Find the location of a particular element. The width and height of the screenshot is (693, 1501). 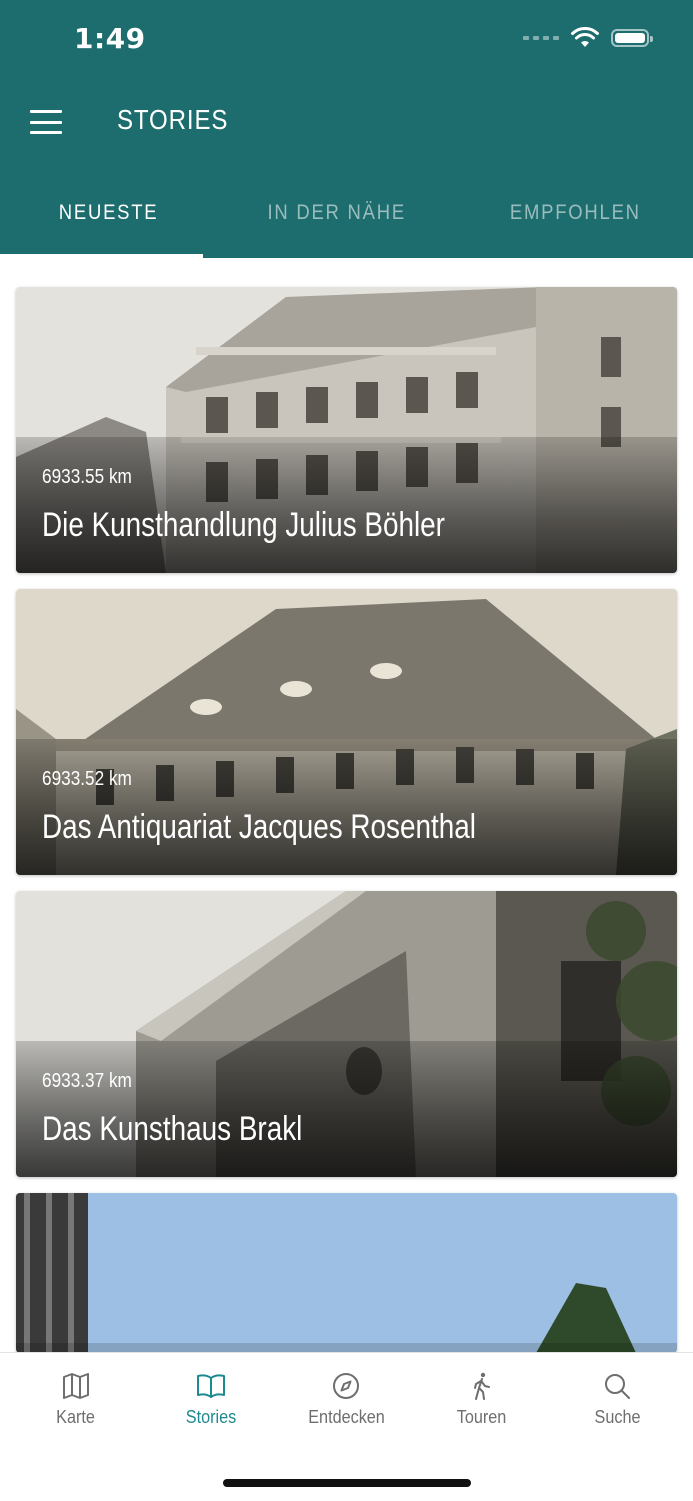

search-icon is located at coordinates (618, 1386).